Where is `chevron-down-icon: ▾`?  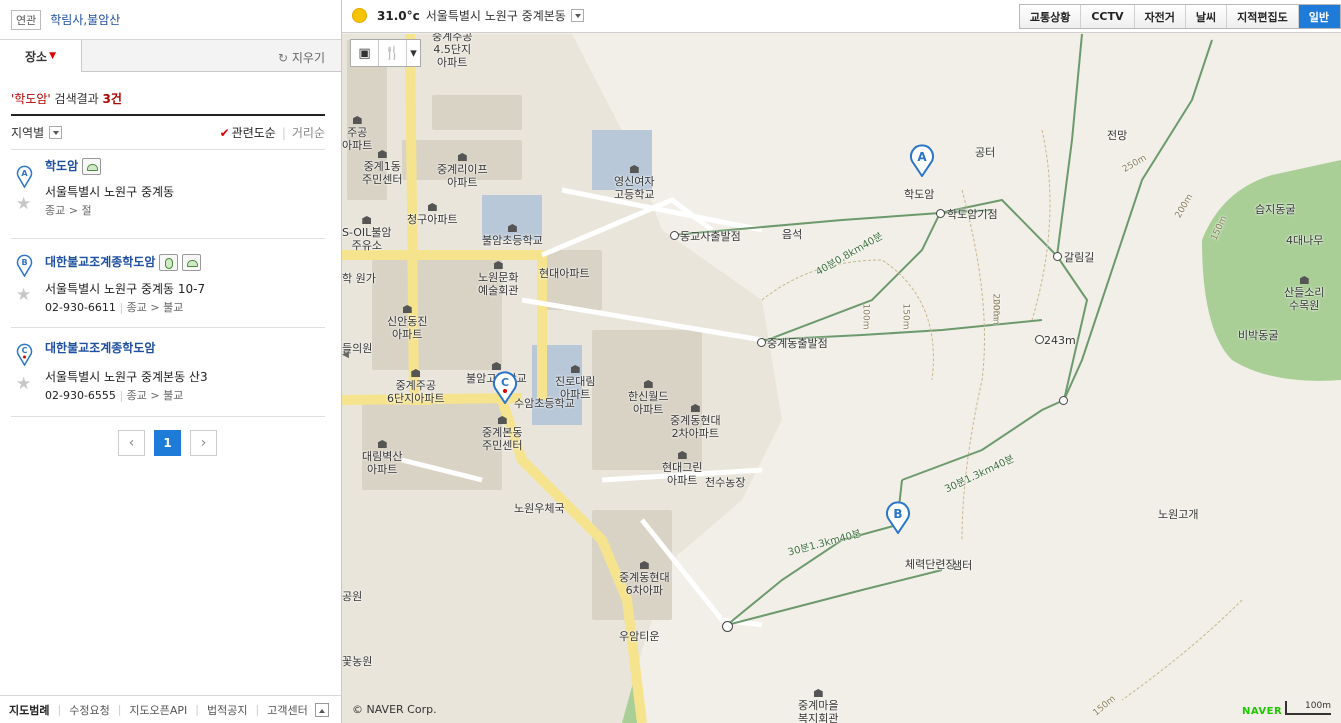
chevron-down-icon: ▾ is located at coordinates (413, 53).